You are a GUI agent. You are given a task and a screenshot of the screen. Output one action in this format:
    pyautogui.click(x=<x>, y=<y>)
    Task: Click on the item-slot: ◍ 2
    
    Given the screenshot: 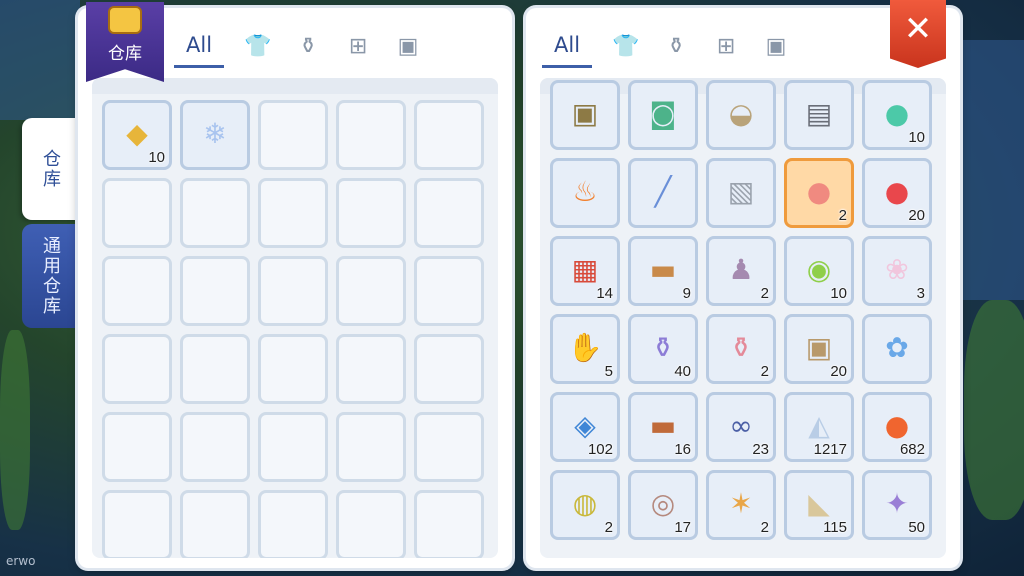 What is the action you would take?
    pyautogui.click(x=585, y=505)
    